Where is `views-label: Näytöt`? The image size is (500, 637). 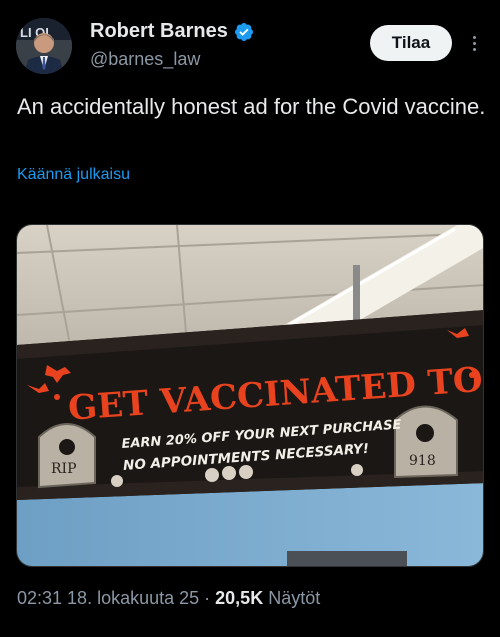
views-label: Näytöt is located at coordinates (294, 598).